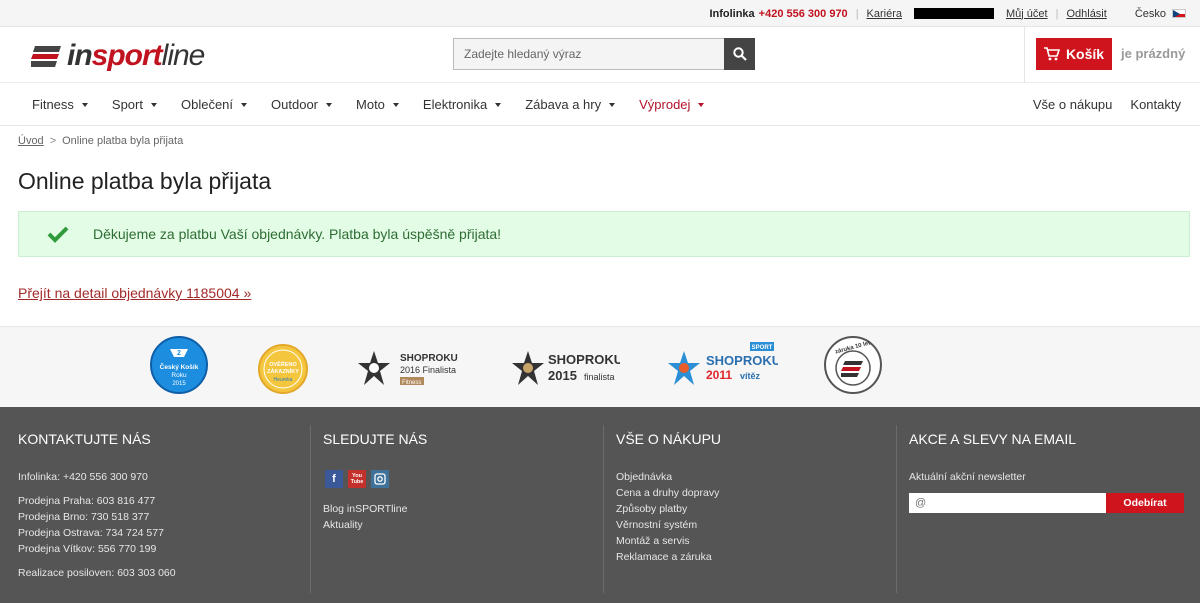 The image size is (1200, 603). What do you see at coordinates (1086, 14) in the screenshot?
I see `logout-link: Odhlásit` at bounding box center [1086, 14].